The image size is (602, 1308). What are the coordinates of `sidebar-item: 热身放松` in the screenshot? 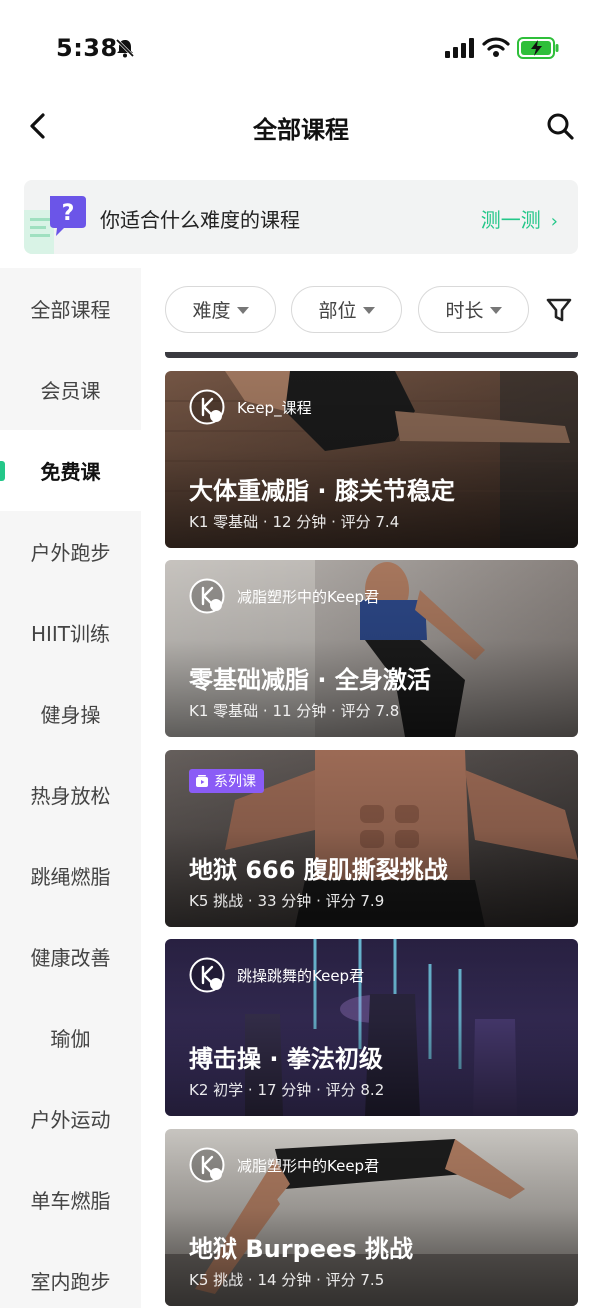 It's located at (70, 794).